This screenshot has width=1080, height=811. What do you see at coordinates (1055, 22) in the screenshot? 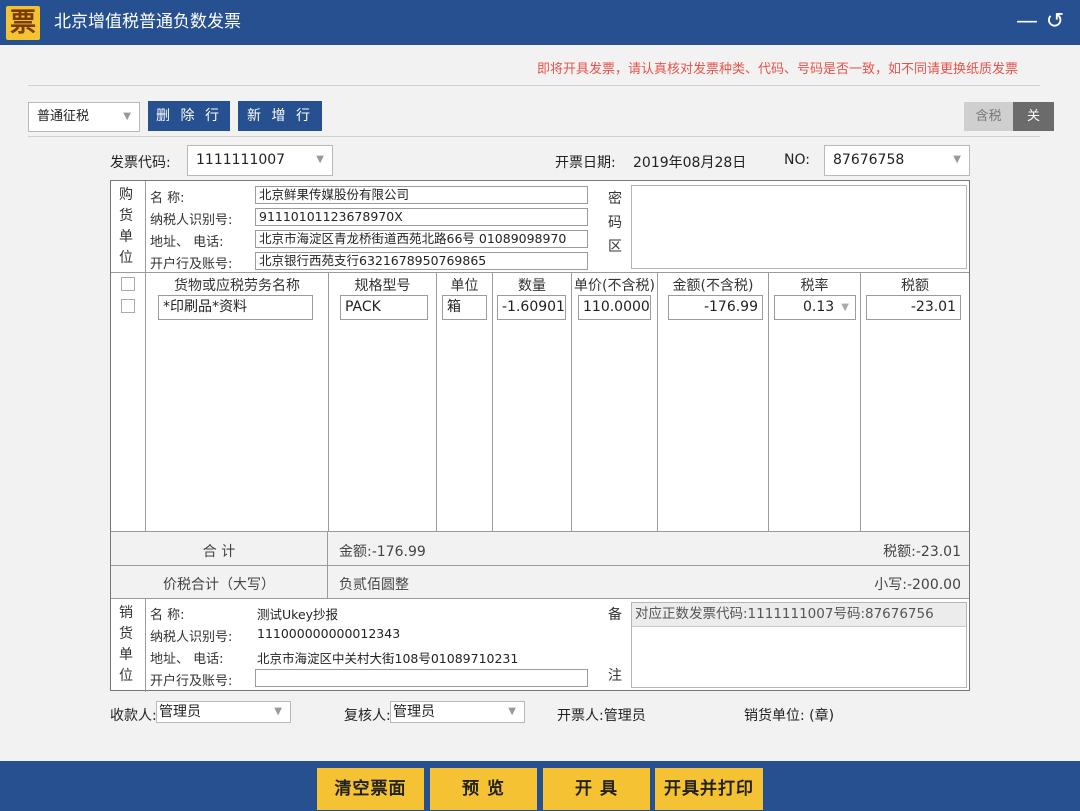
I see `back-icon: ↺` at bounding box center [1055, 22].